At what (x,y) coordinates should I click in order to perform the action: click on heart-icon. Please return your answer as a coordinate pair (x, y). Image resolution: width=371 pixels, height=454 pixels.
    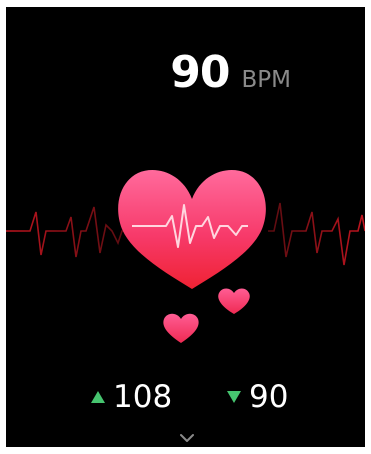
    Looking at the image, I should click on (192, 229).